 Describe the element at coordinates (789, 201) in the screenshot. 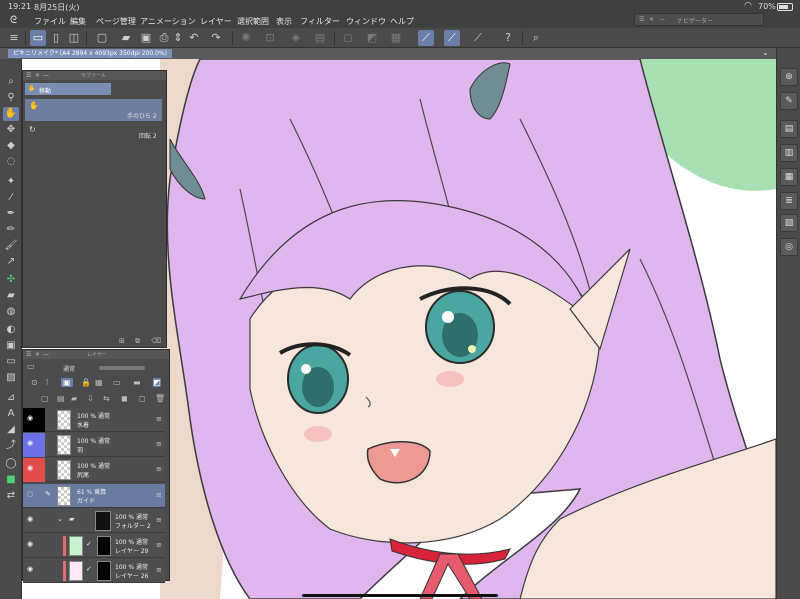

I see `history-icon: ≣` at that location.